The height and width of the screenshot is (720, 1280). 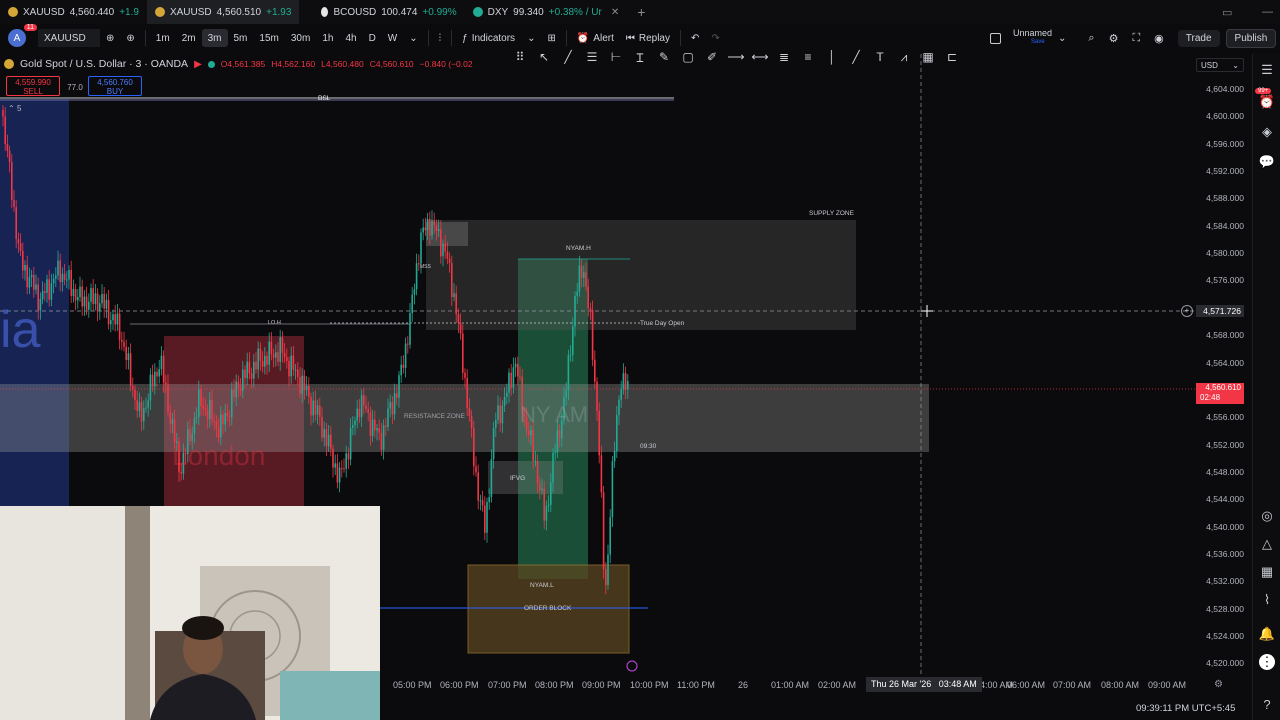 I want to click on redo-icon: ↷, so click(x=715, y=38).